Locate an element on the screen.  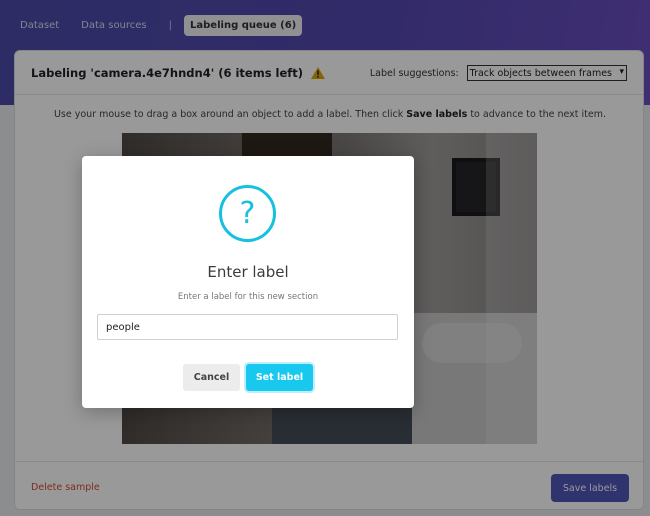
dialog-subtitle: Enter a label for this new section is located at coordinates (248, 297).